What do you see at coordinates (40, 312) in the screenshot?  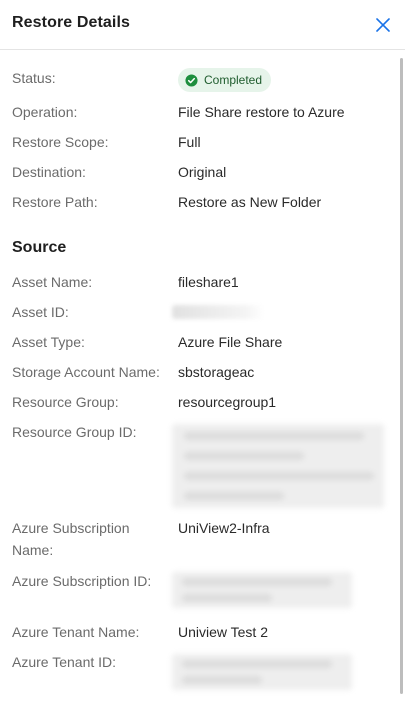 I see `asset-id-label: Asset ID:` at bounding box center [40, 312].